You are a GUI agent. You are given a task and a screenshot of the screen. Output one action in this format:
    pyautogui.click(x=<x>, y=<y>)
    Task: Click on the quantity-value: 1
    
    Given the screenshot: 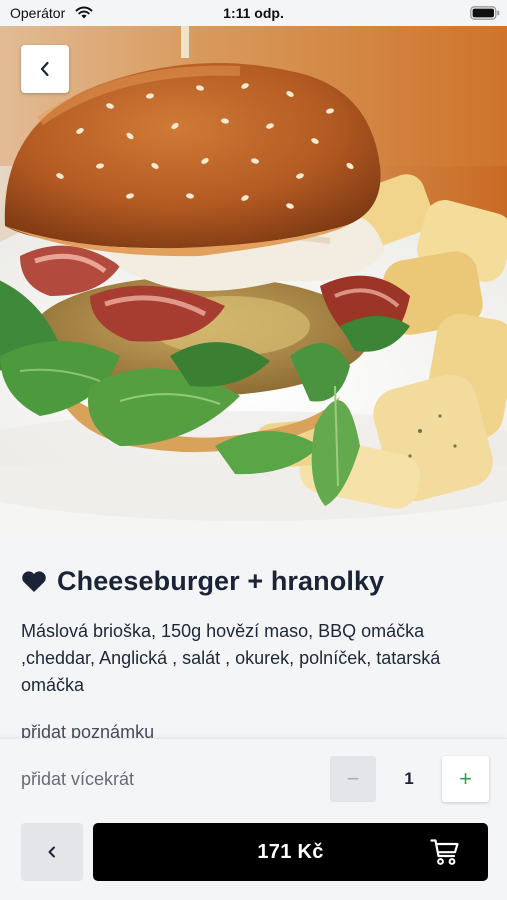 What is the action you would take?
    pyautogui.click(x=409, y=778)
    